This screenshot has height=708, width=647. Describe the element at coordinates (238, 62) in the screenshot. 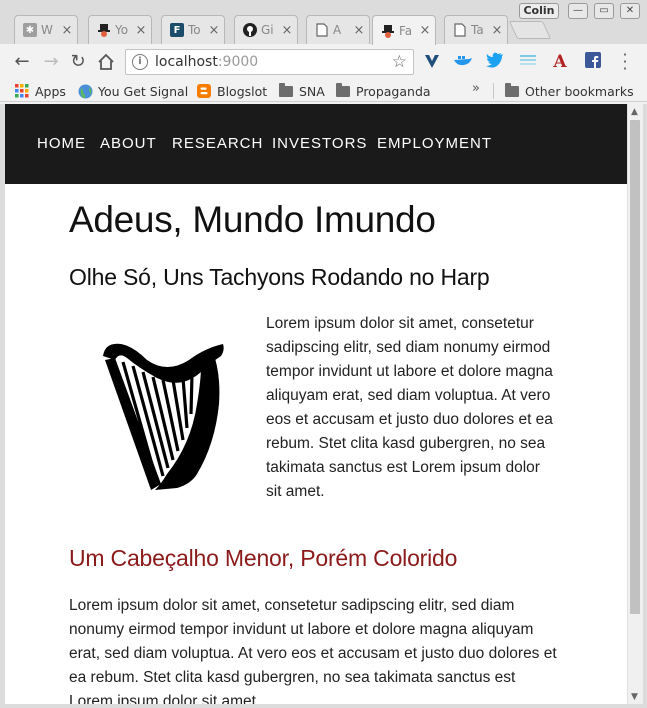

I see `address-port: :9000` at that location.